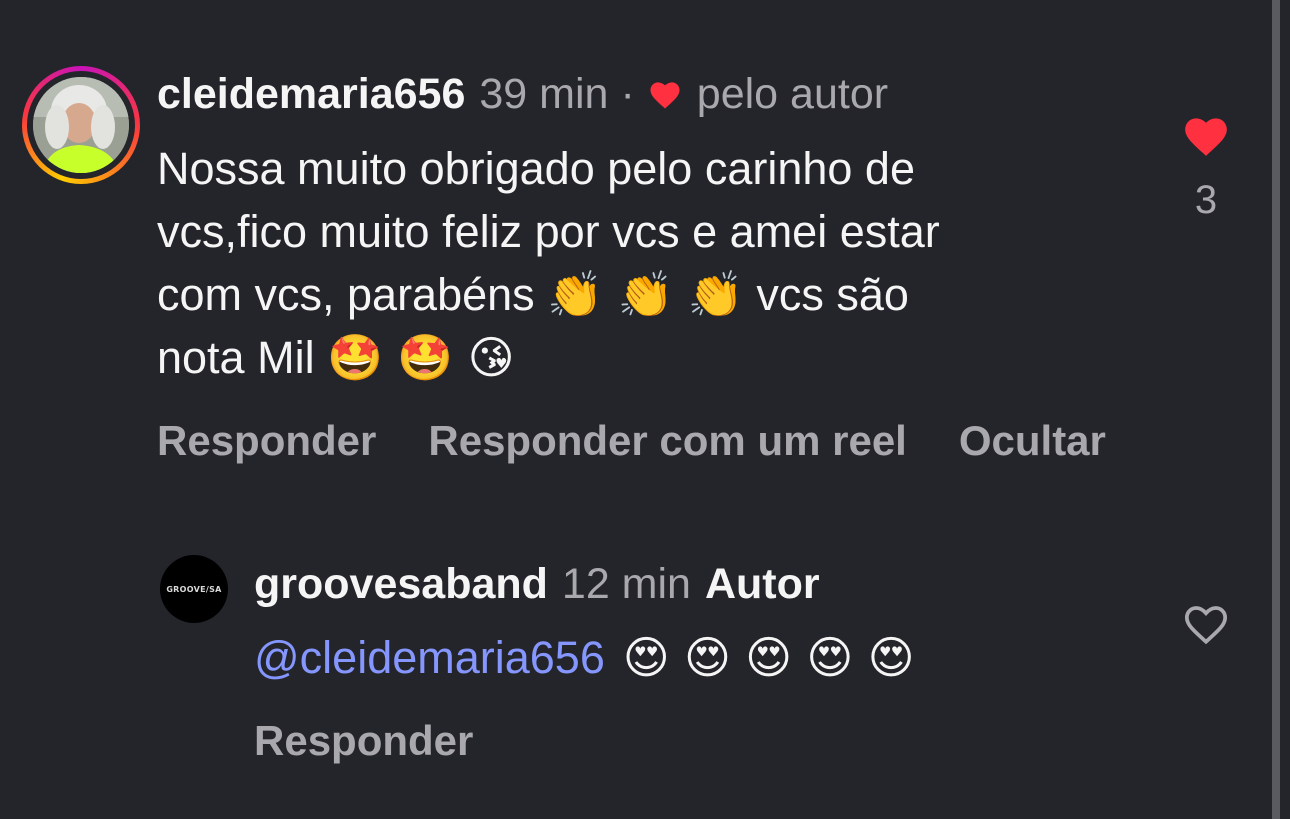  I want to click on comment-like, so click(1206, 623).